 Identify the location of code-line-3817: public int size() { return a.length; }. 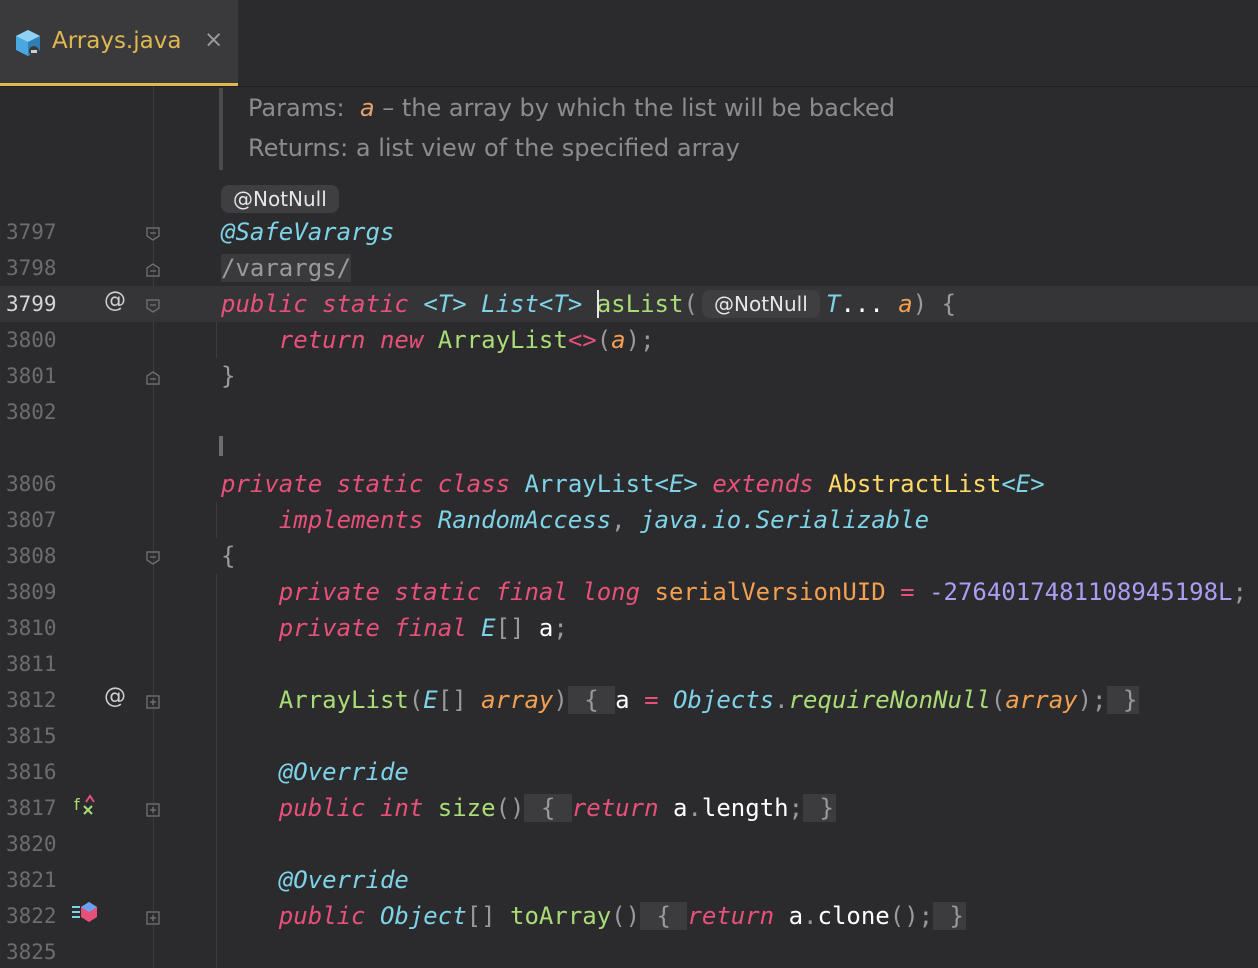
(557, 808).